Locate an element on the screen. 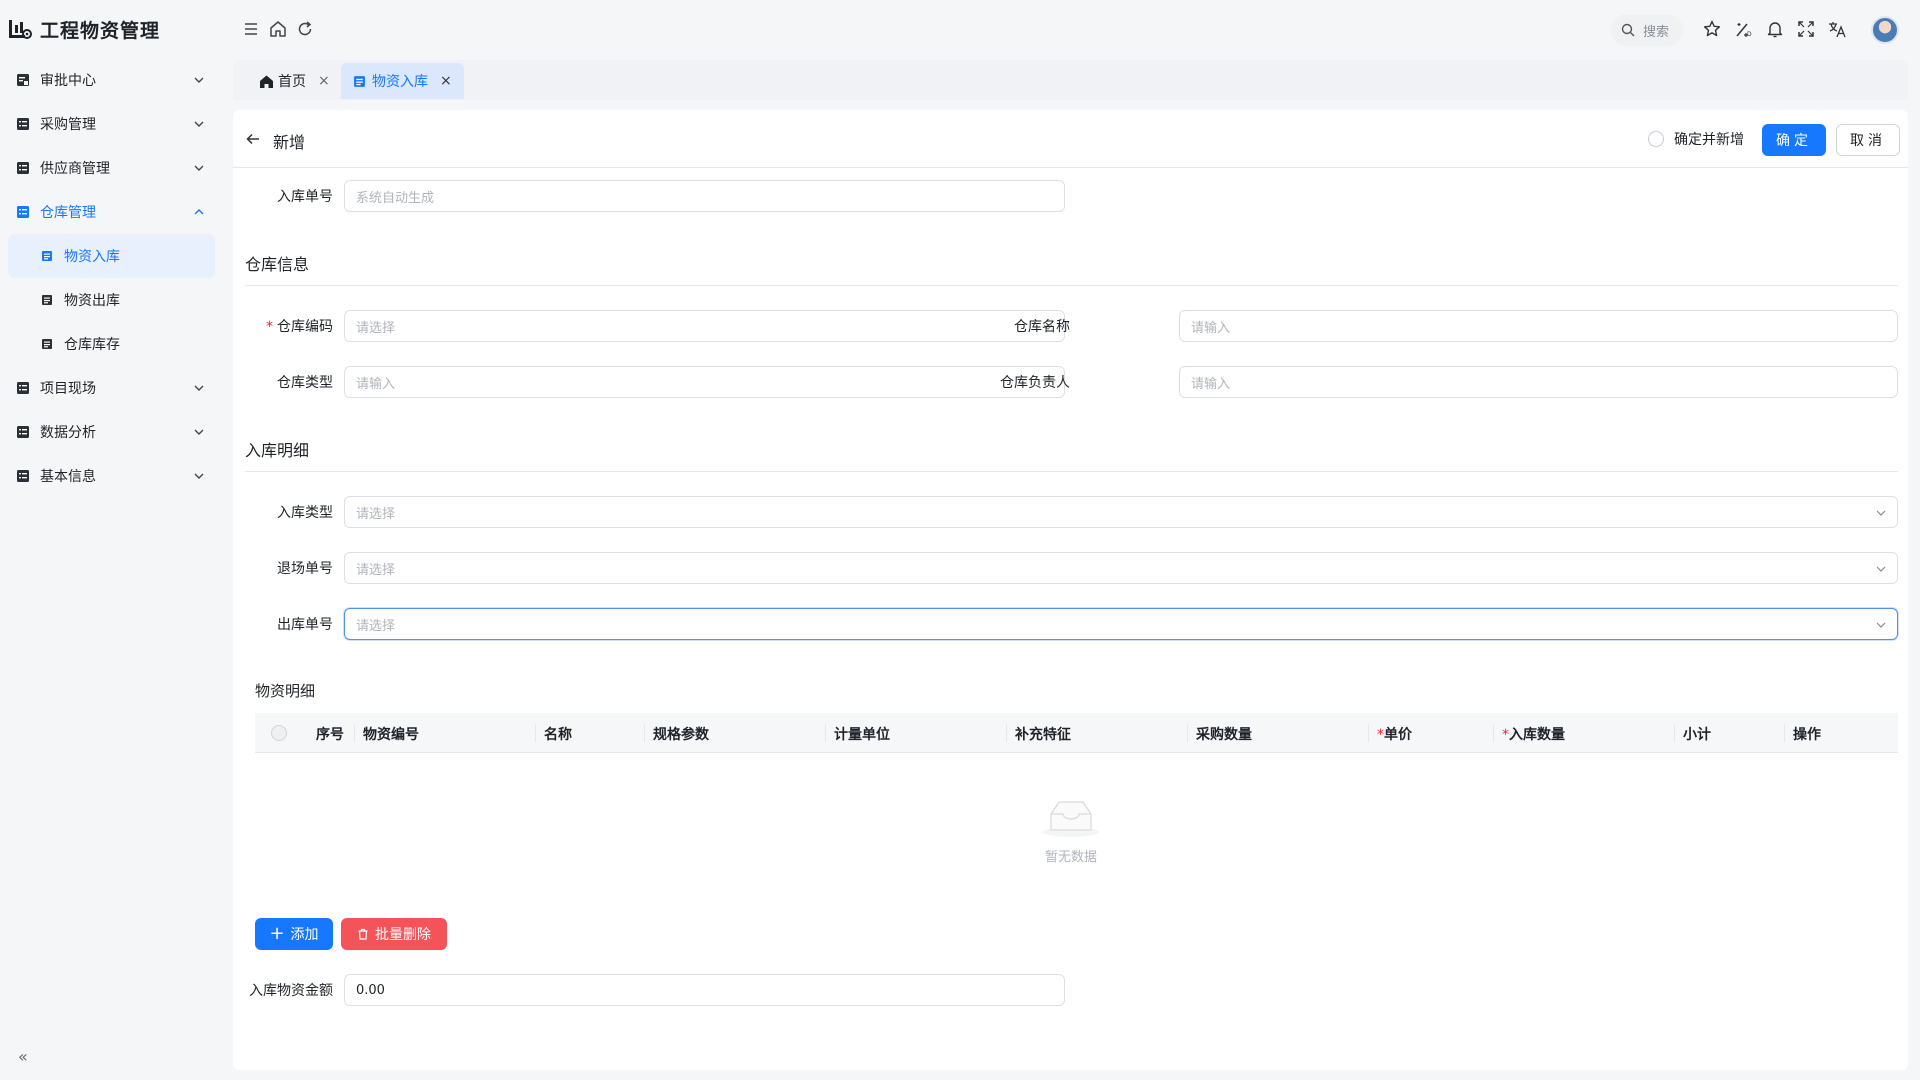 The height and width of the screenshot is (1080, 1920). column-header: 规格参数 is located at coordinates (681, 735).